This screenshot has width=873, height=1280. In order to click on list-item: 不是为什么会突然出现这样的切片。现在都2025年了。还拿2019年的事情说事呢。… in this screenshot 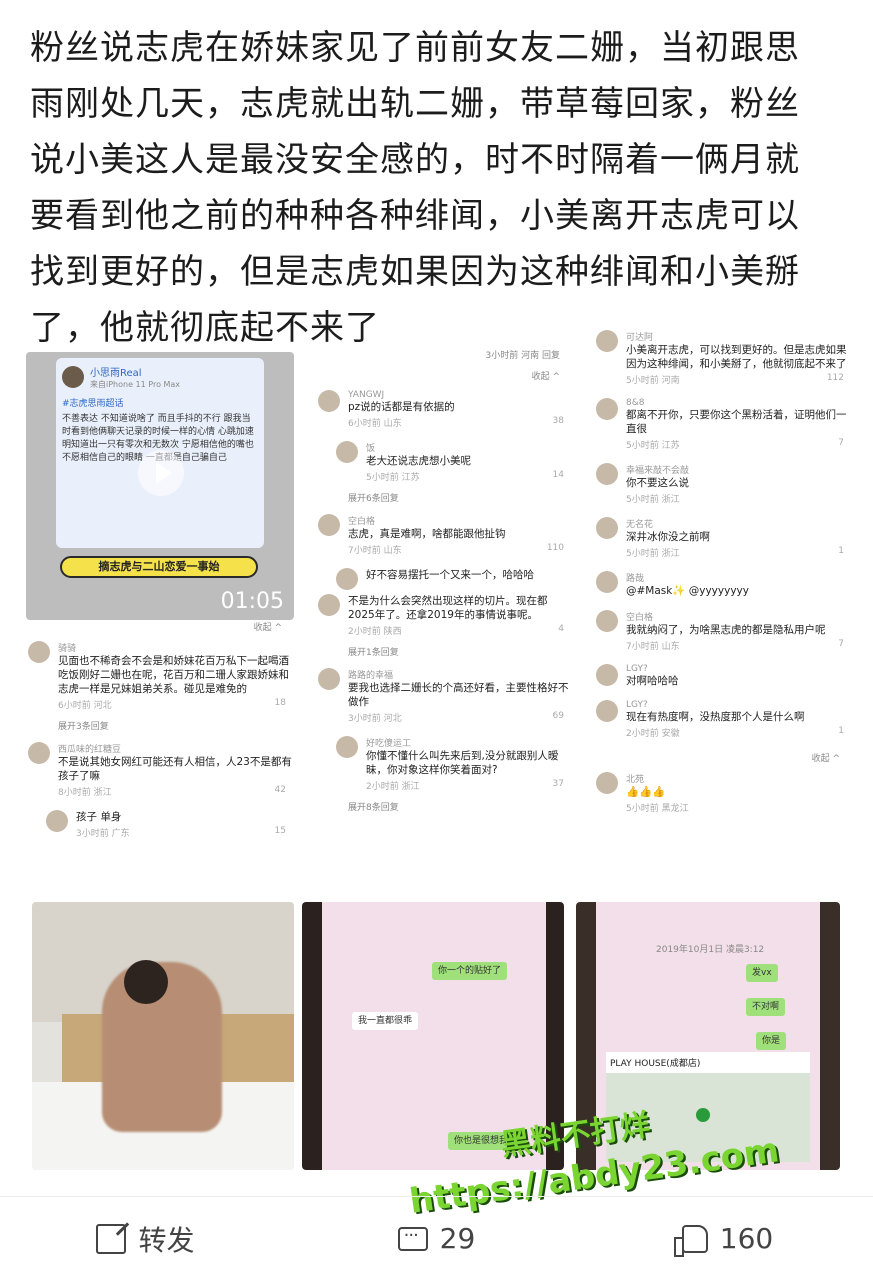, I will do `click(443, 615)`.